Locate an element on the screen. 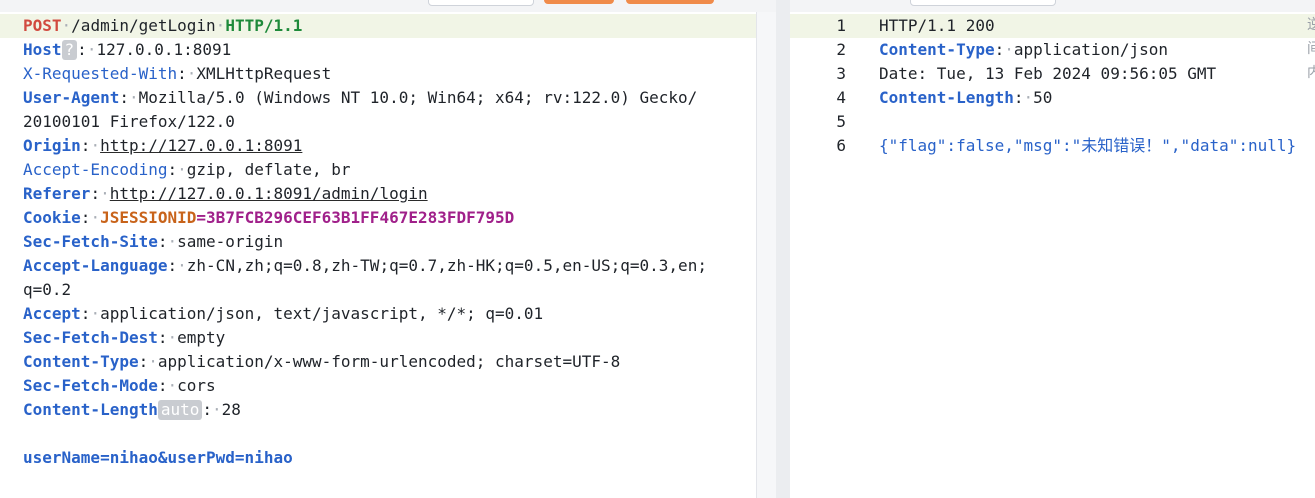  line-number: 3 is located at coordinates (841, 73).